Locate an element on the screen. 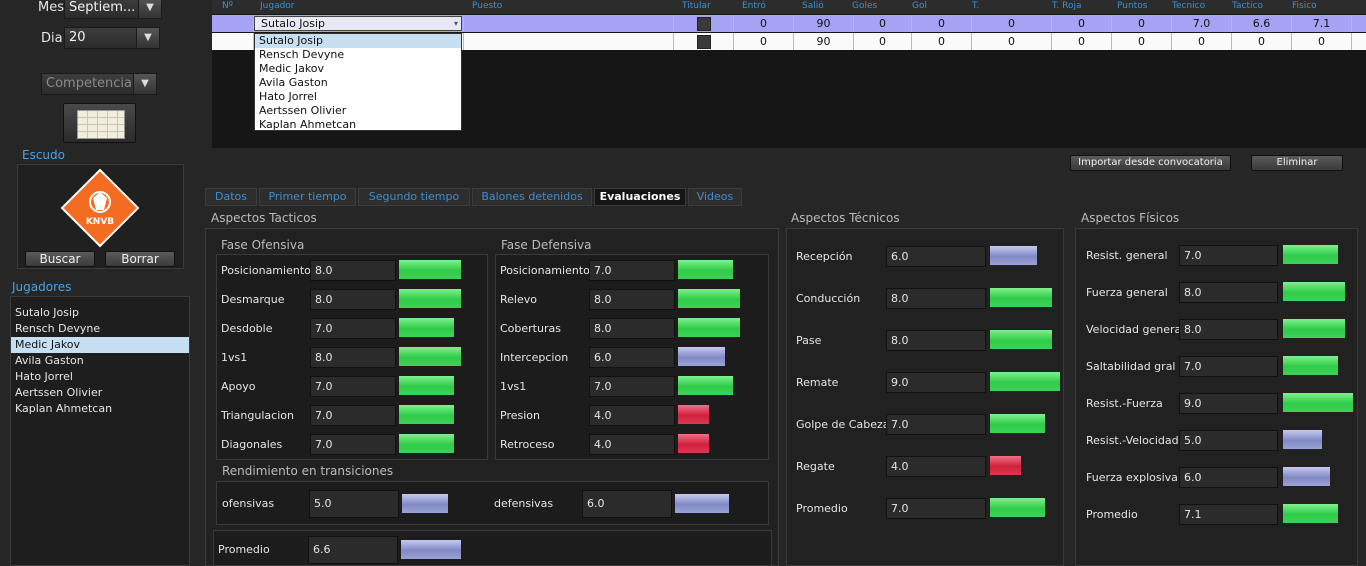 The width and height of the screenshot is (1366, 566). ofensivas-value: 5.0 is located at coordinates (354, 504).